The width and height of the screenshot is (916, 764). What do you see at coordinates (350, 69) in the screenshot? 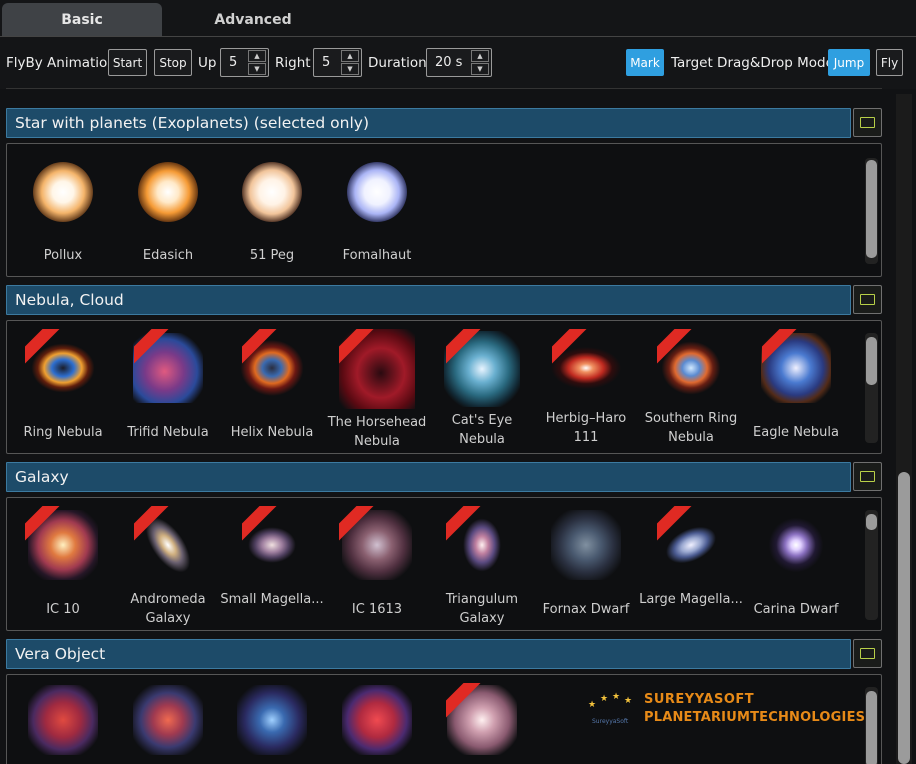
I see `right-decrement-icon: ▼` at bounding box center [350, 69].